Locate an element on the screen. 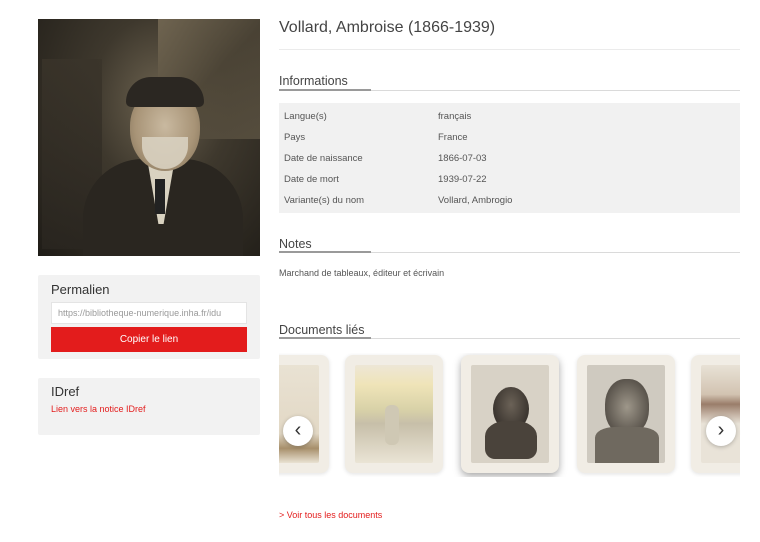 The height and width of the screenshot is (542, 760). info-key: Variante(s) du nom is located at coordinates (324, 200).